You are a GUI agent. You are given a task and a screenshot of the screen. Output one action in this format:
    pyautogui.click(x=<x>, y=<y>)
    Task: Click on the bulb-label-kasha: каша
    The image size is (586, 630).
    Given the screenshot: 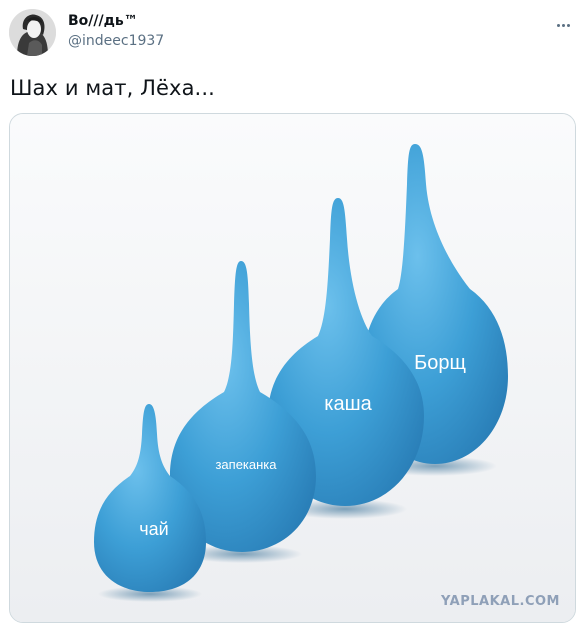 What is the action you would take?
    pyautogui.click(x=348, y=404)
    